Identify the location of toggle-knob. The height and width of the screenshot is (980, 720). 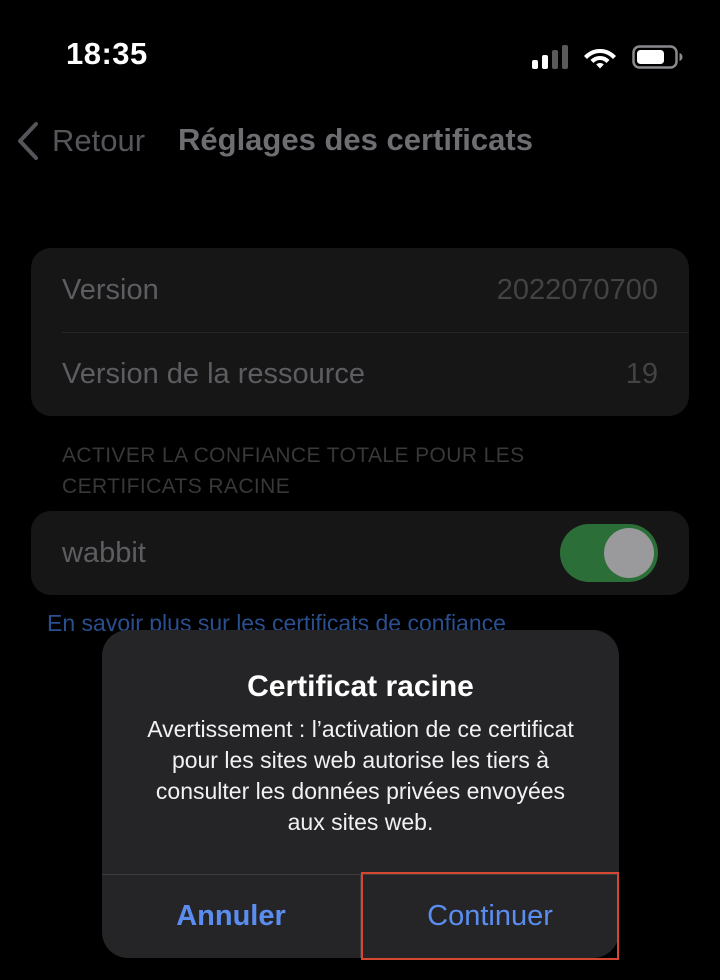
(629, 553).